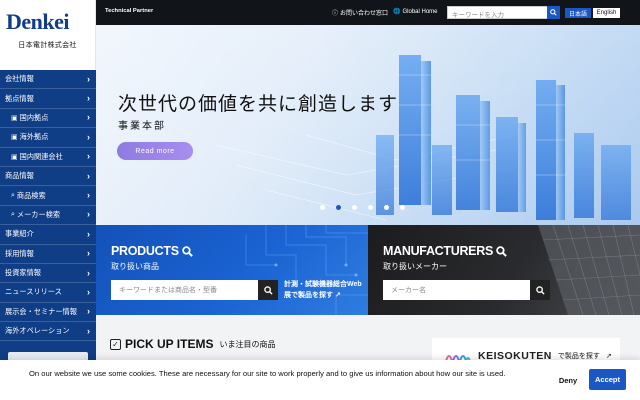  What do you see at coordinates (37, 331) in the screenshot?
I see `sidebar-item-label: 海外オペレーション` at bounding box center [37, 331].